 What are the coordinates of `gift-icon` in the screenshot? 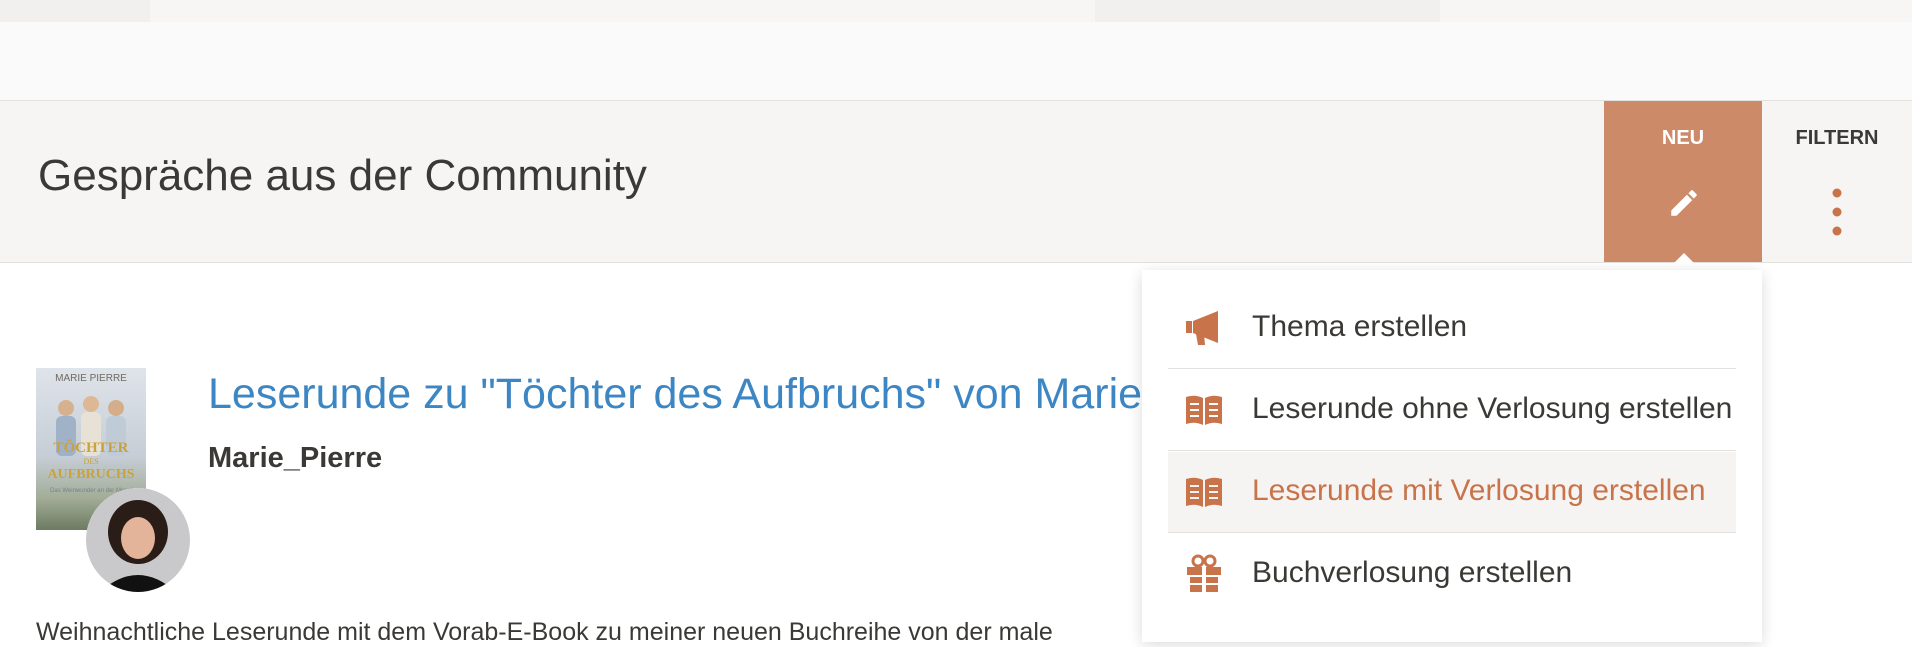 It's located at (1204, 573).